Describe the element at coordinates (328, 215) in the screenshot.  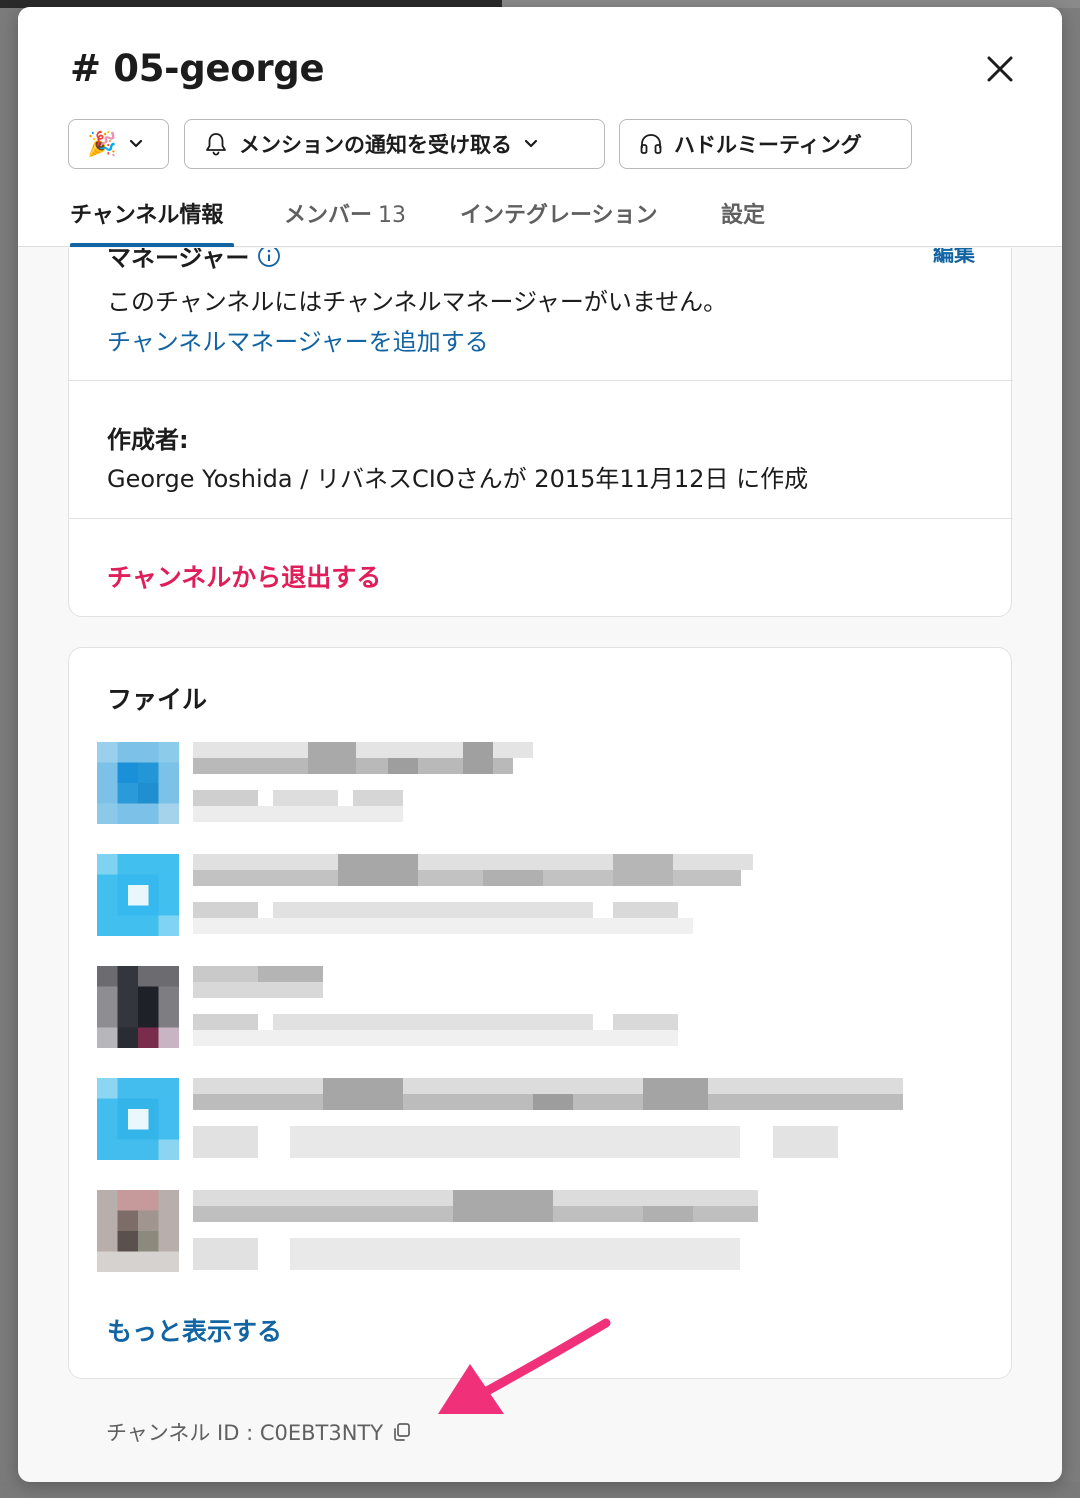
I see `tab-label: メンバー` at that location.